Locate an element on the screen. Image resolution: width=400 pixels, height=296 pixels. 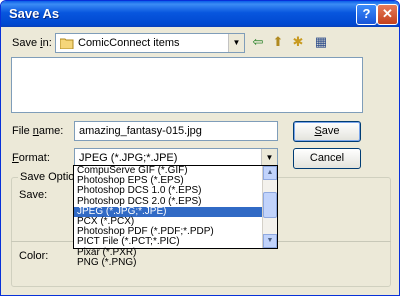
up-folder-icon: ⬆ is located at coordinates (278, 42).